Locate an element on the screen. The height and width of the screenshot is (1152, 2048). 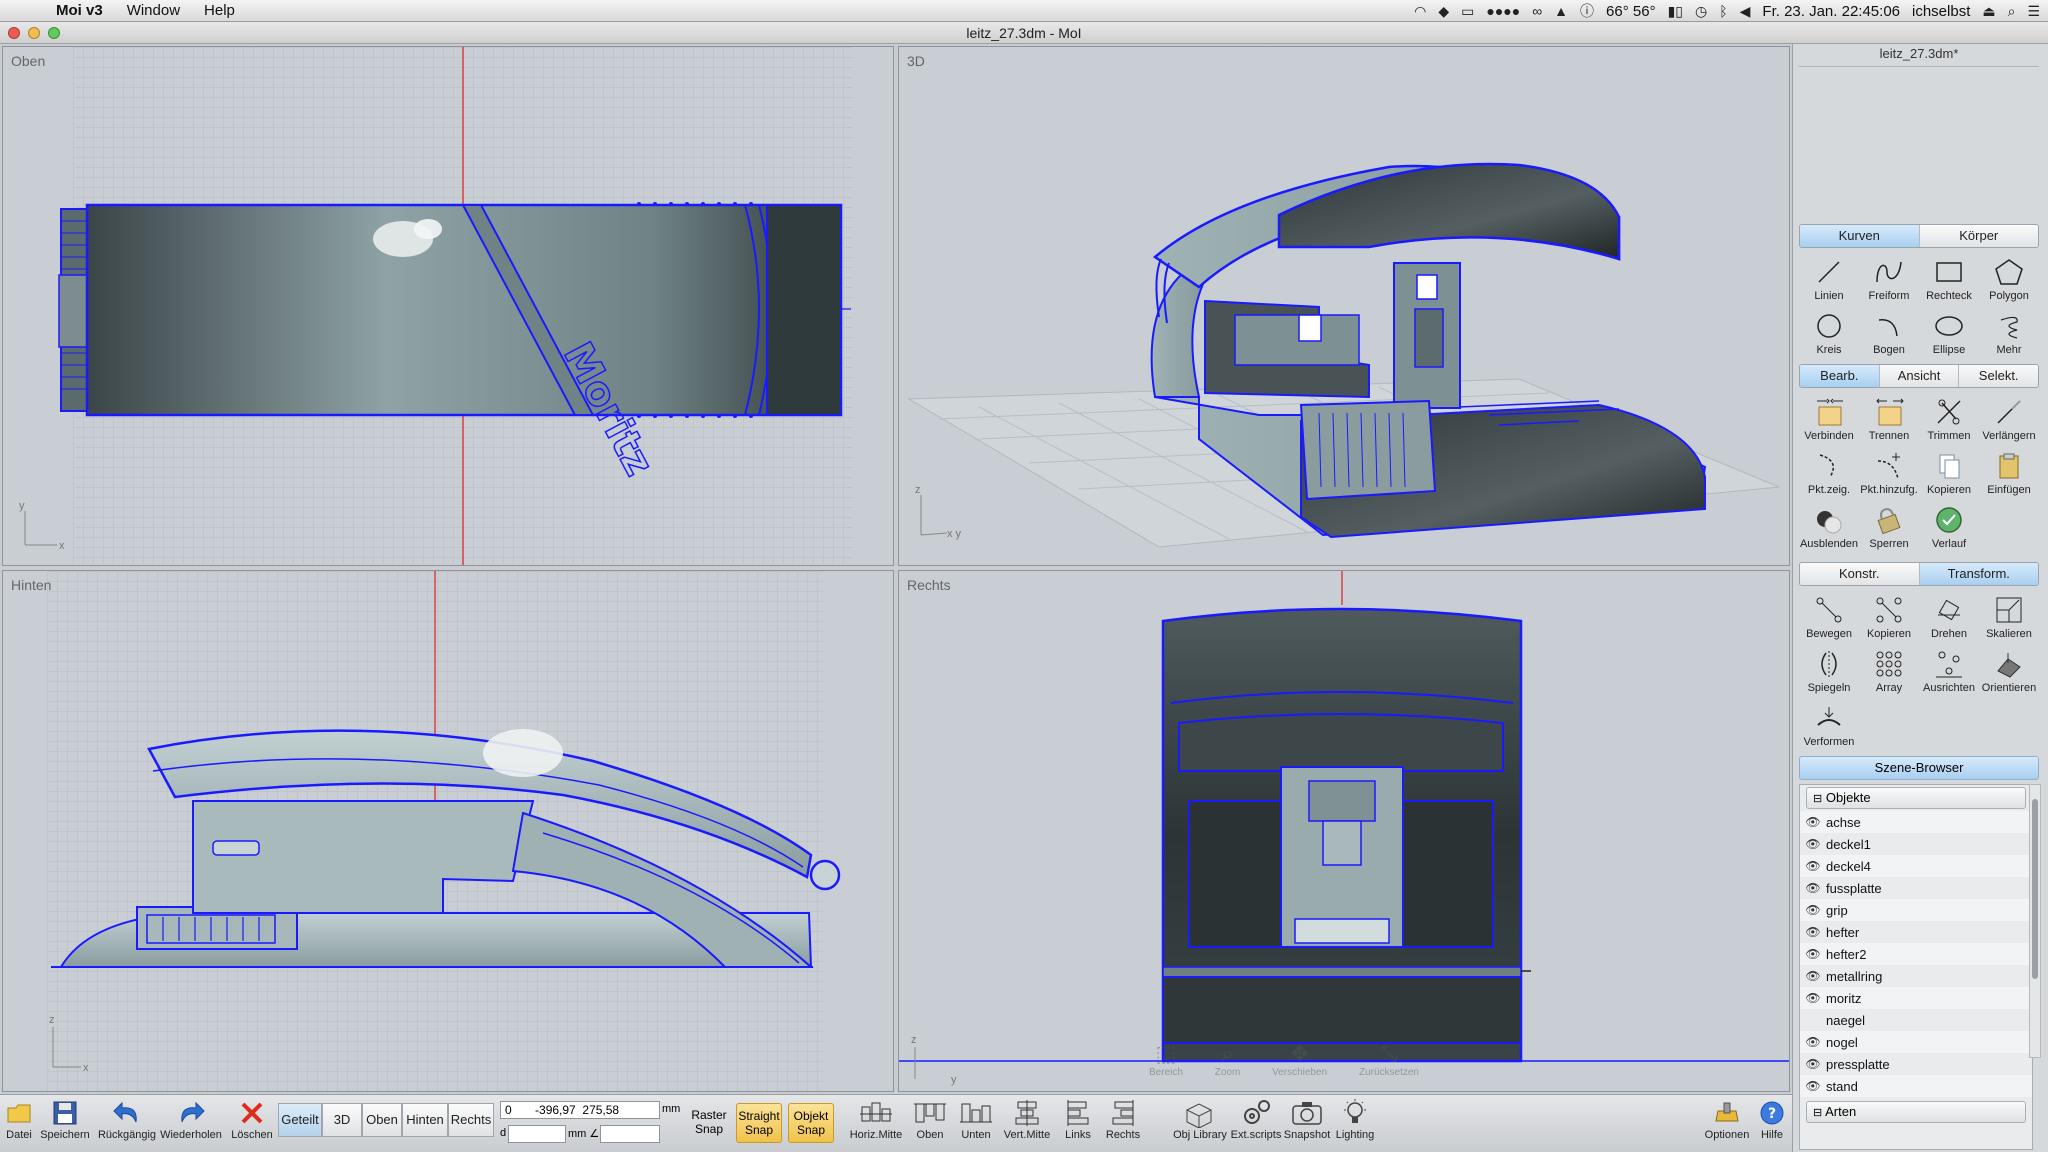
tool-orient: Orientieren is located at coordinates (2009, 669).